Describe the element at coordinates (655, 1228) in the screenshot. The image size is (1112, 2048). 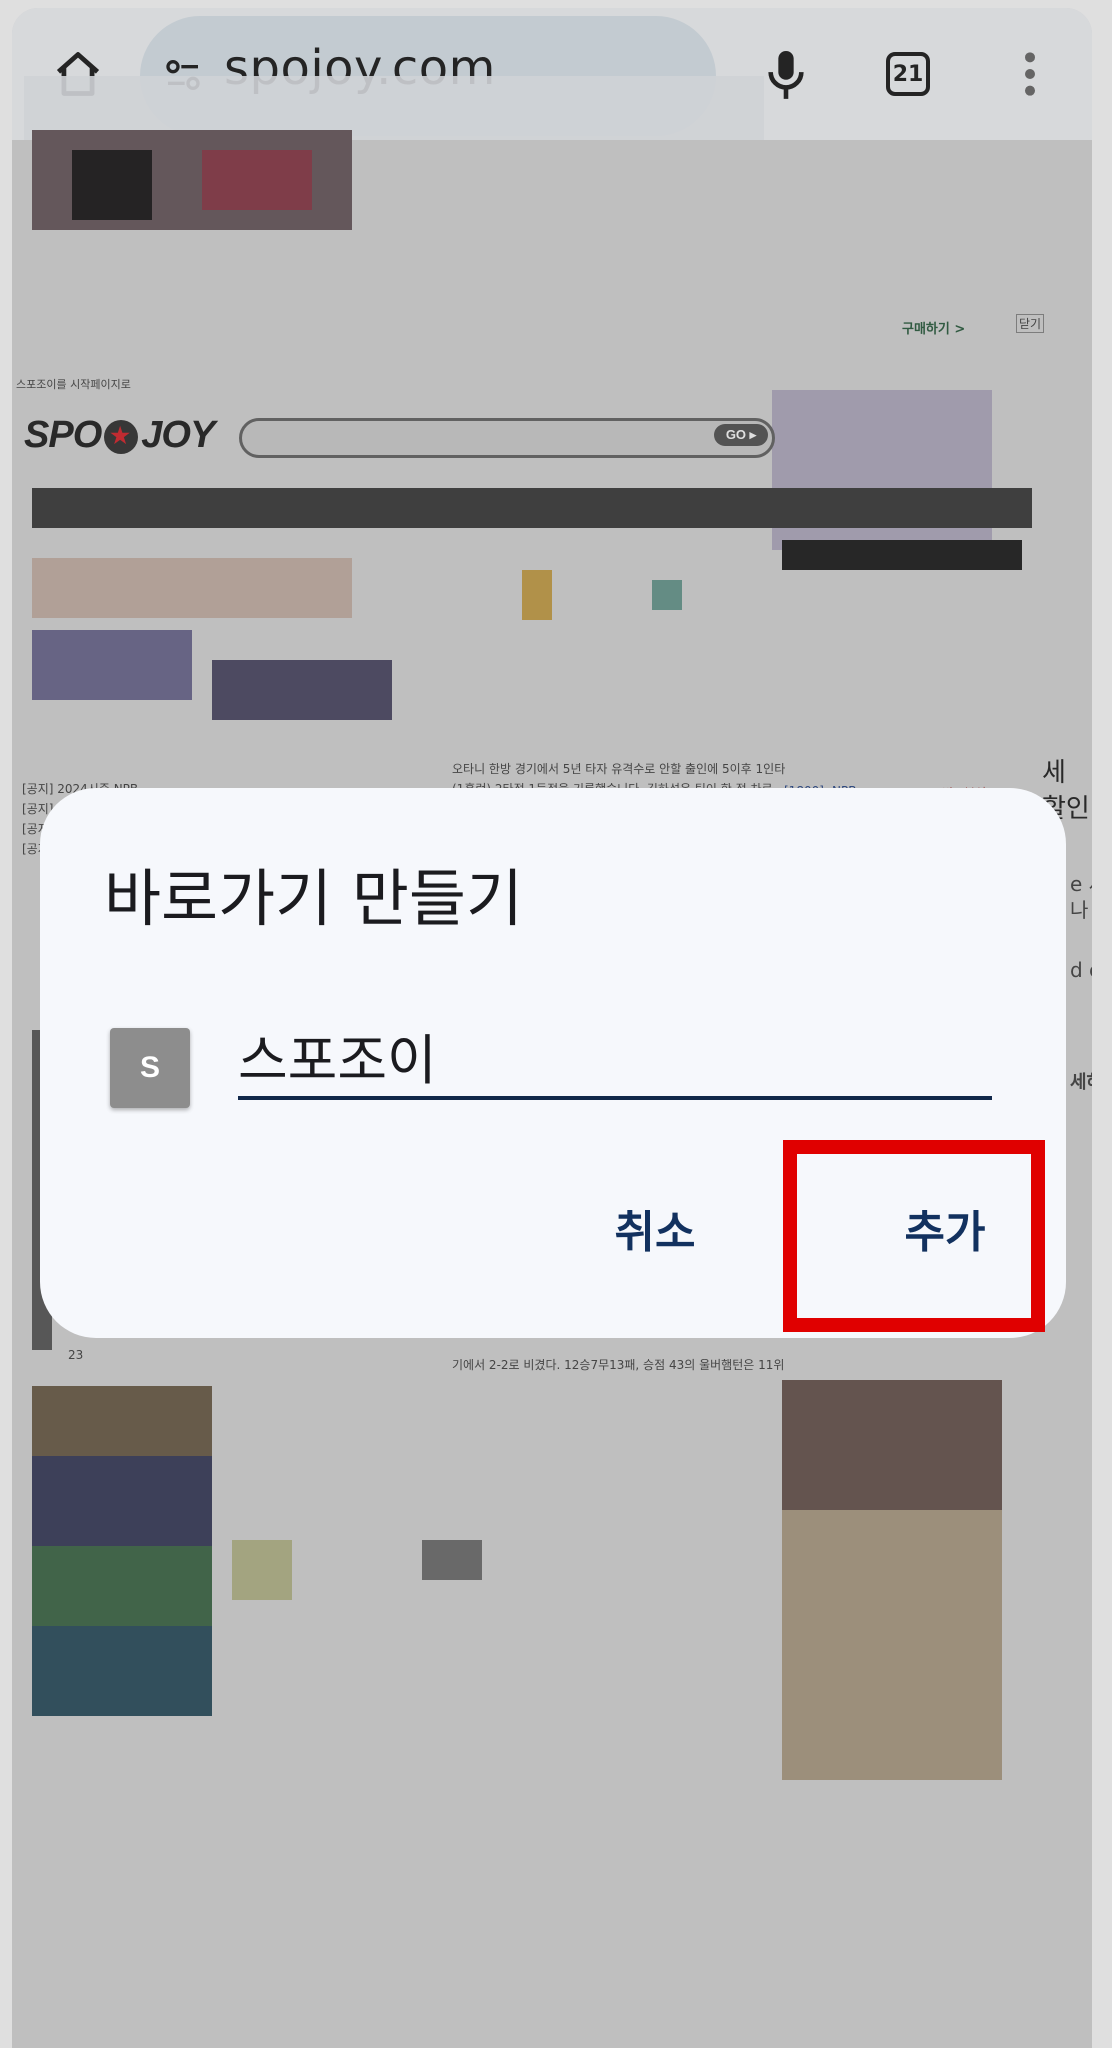
I see `cancel-button: 취소` at that location.